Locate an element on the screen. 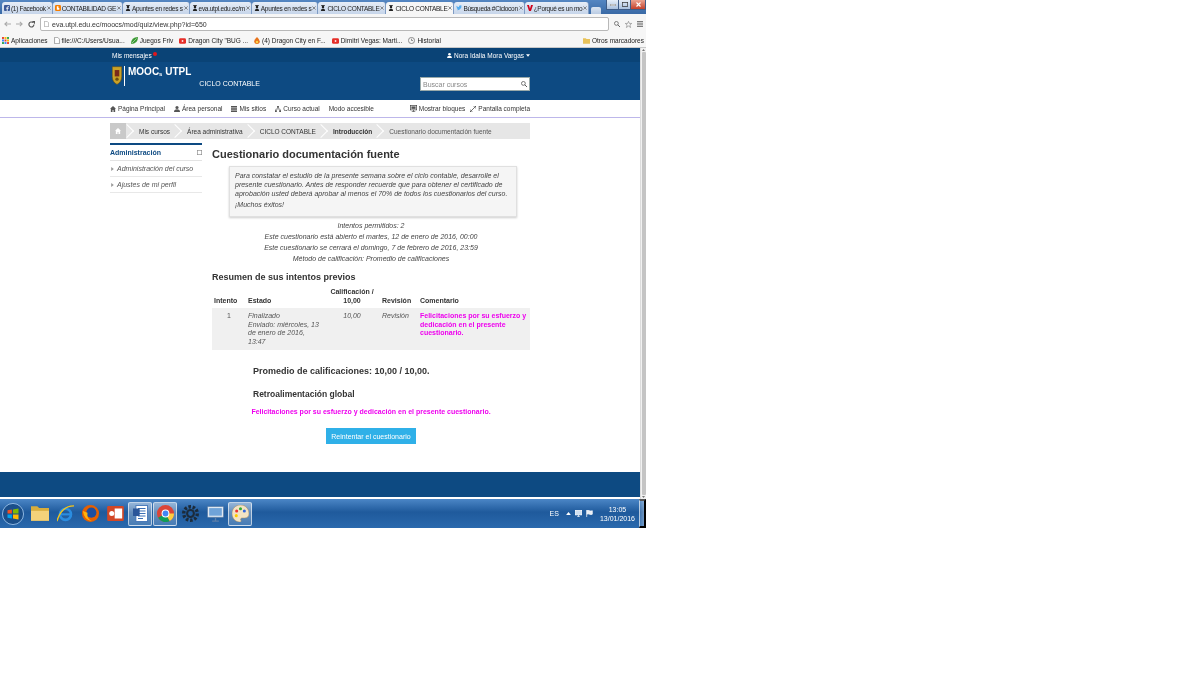  minimize-button is located at coordinates (612, 5).